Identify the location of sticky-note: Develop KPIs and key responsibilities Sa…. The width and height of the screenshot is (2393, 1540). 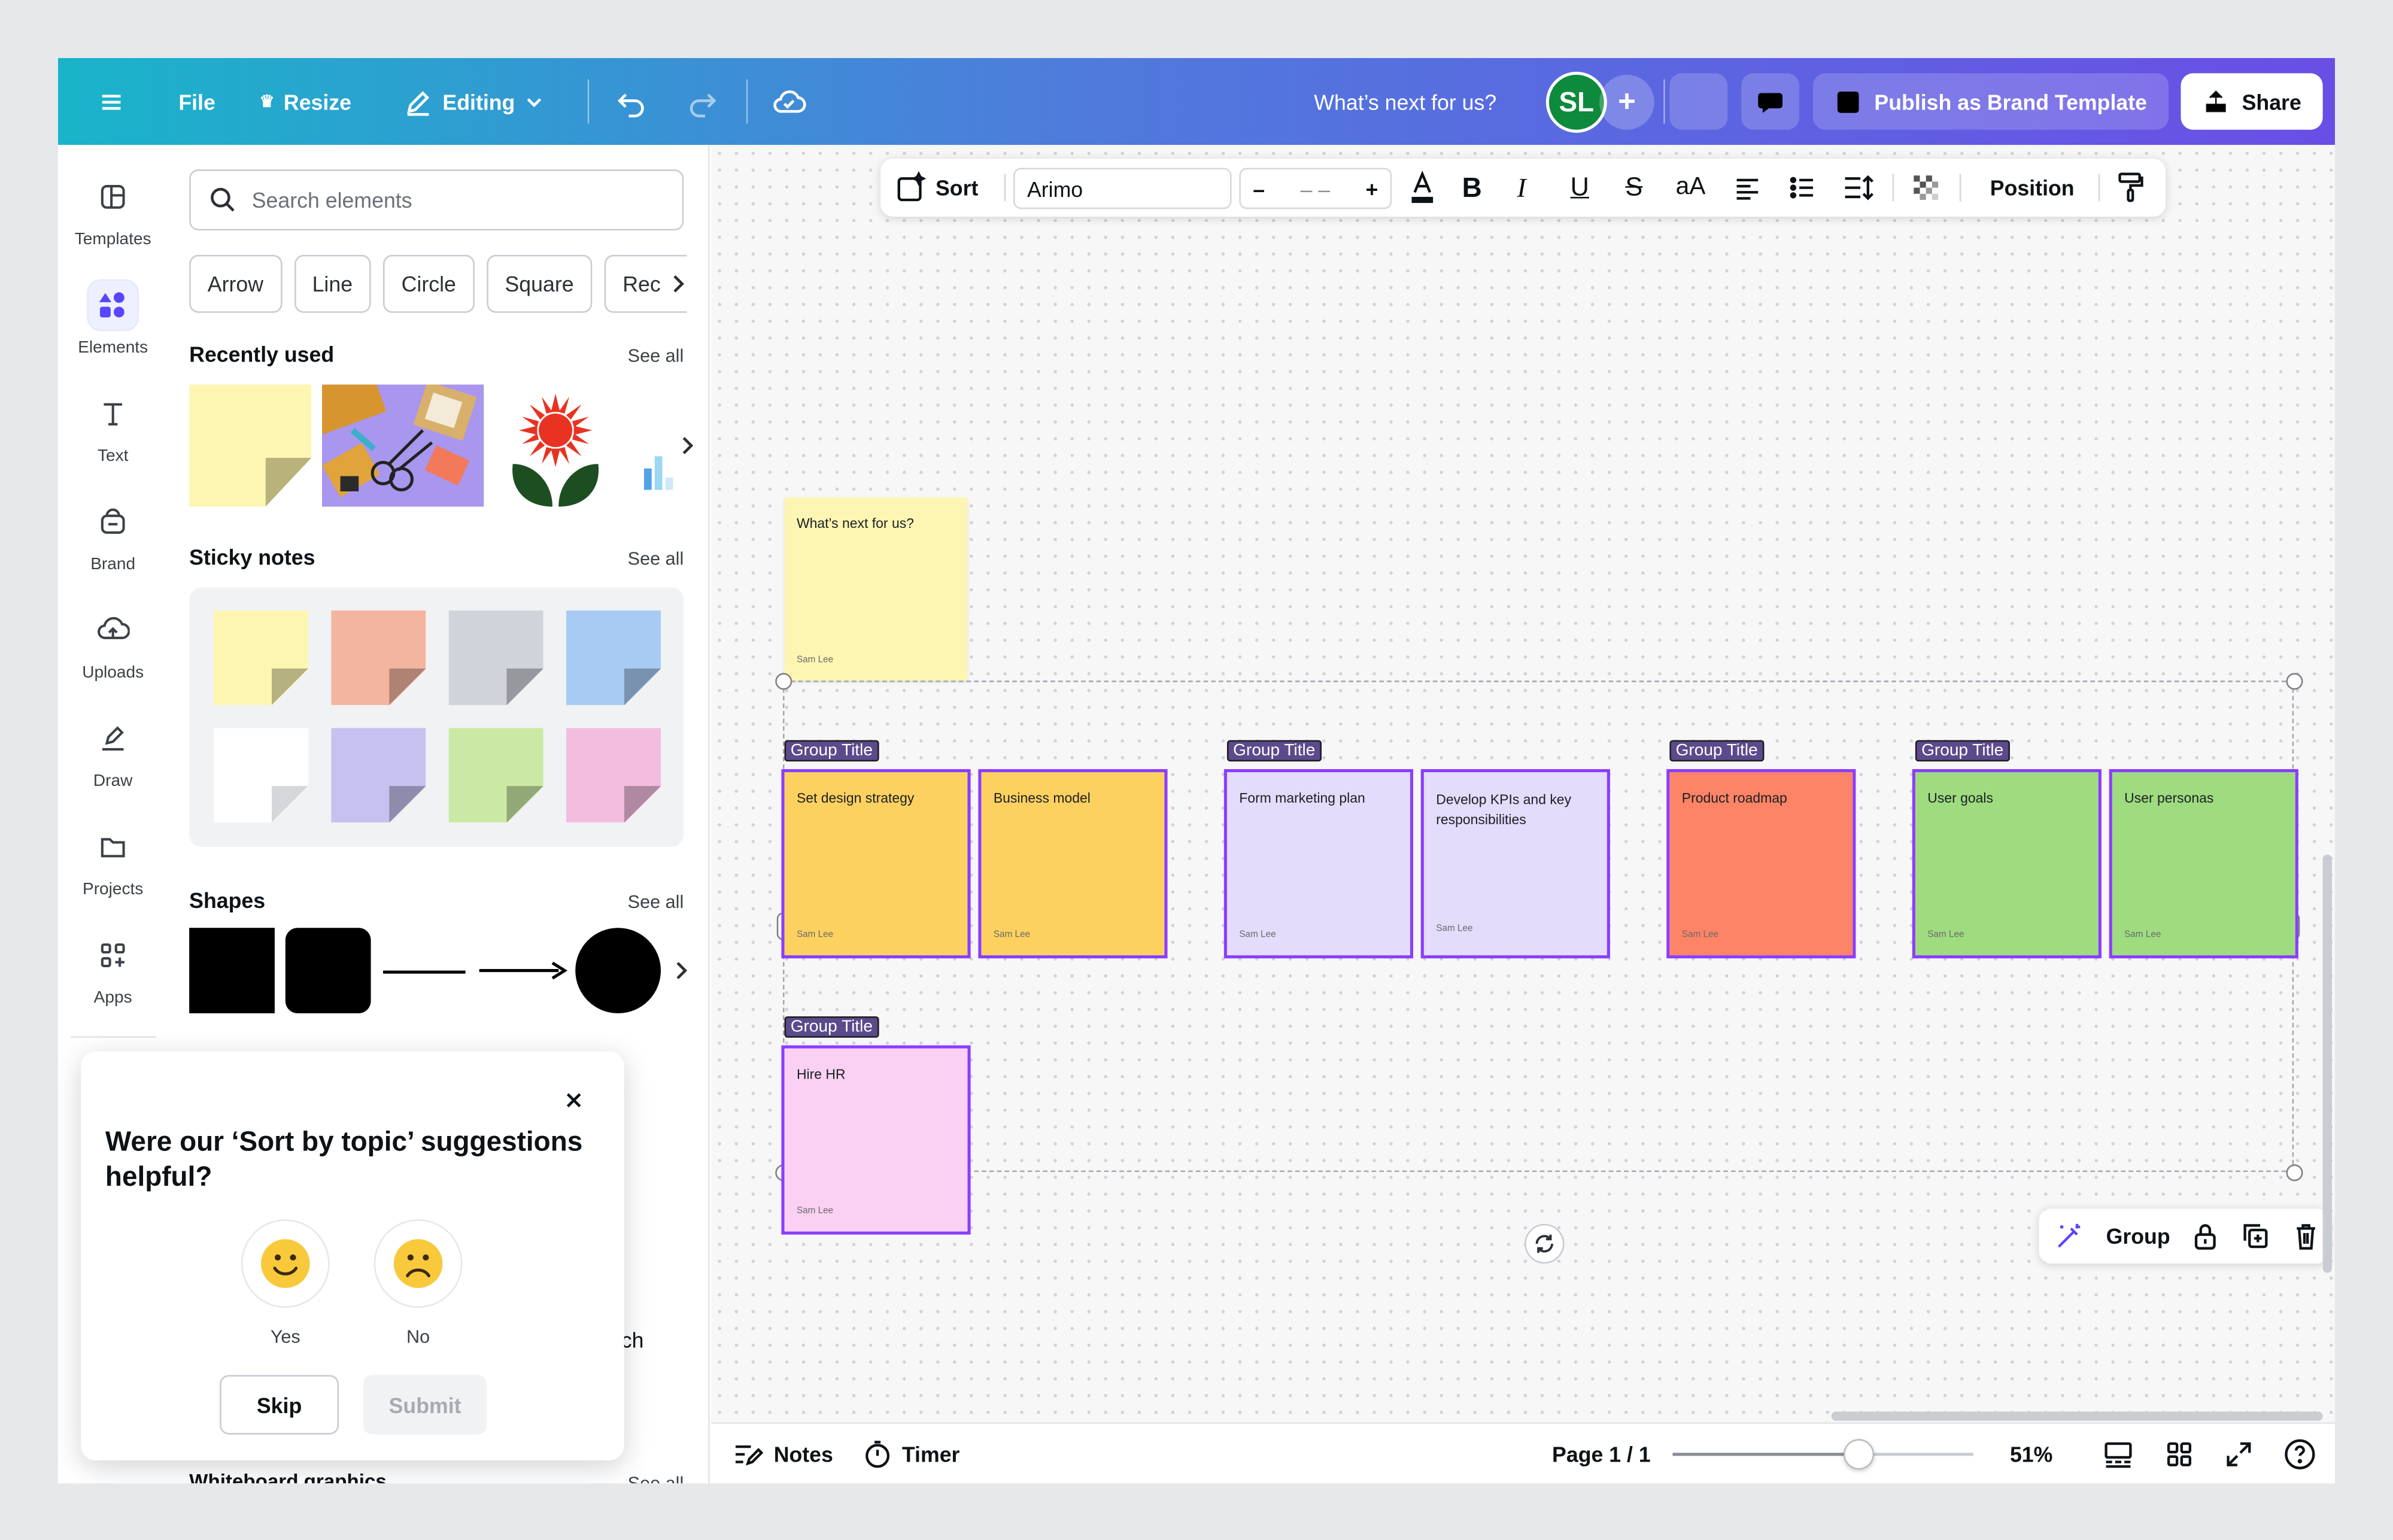
(1515, 864).